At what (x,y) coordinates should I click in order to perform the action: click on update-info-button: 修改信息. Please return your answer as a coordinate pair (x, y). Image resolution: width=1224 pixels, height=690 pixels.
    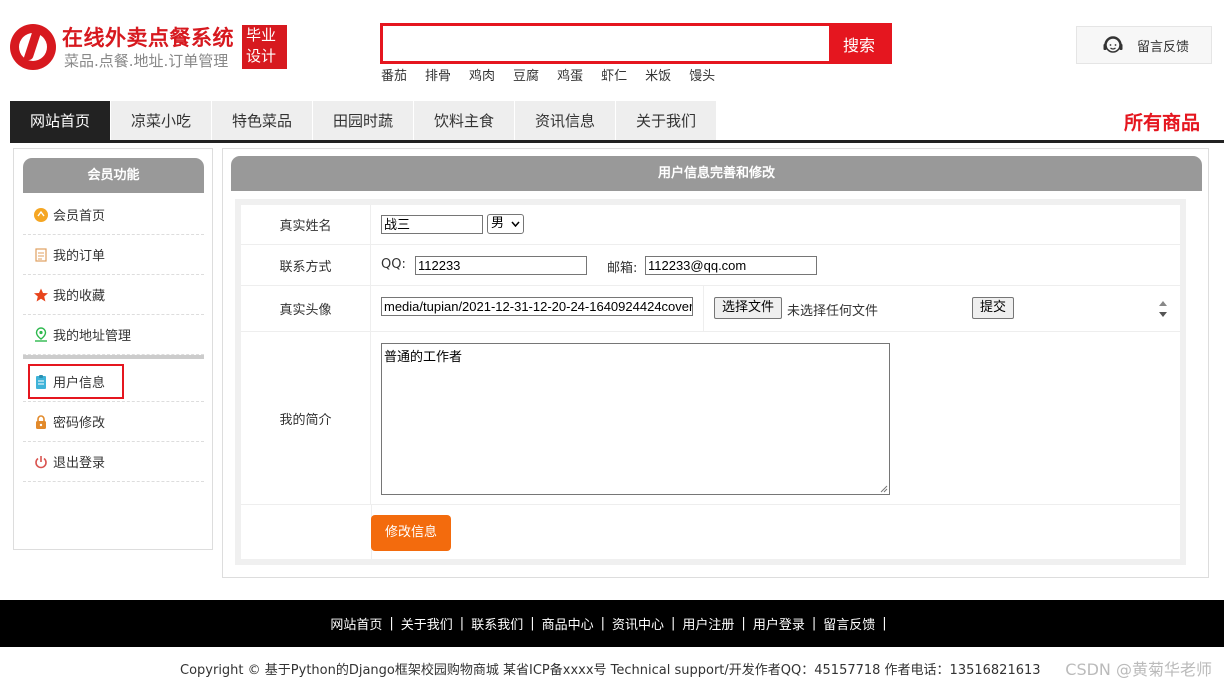
    Looking at the image, I should click on (411, 533).